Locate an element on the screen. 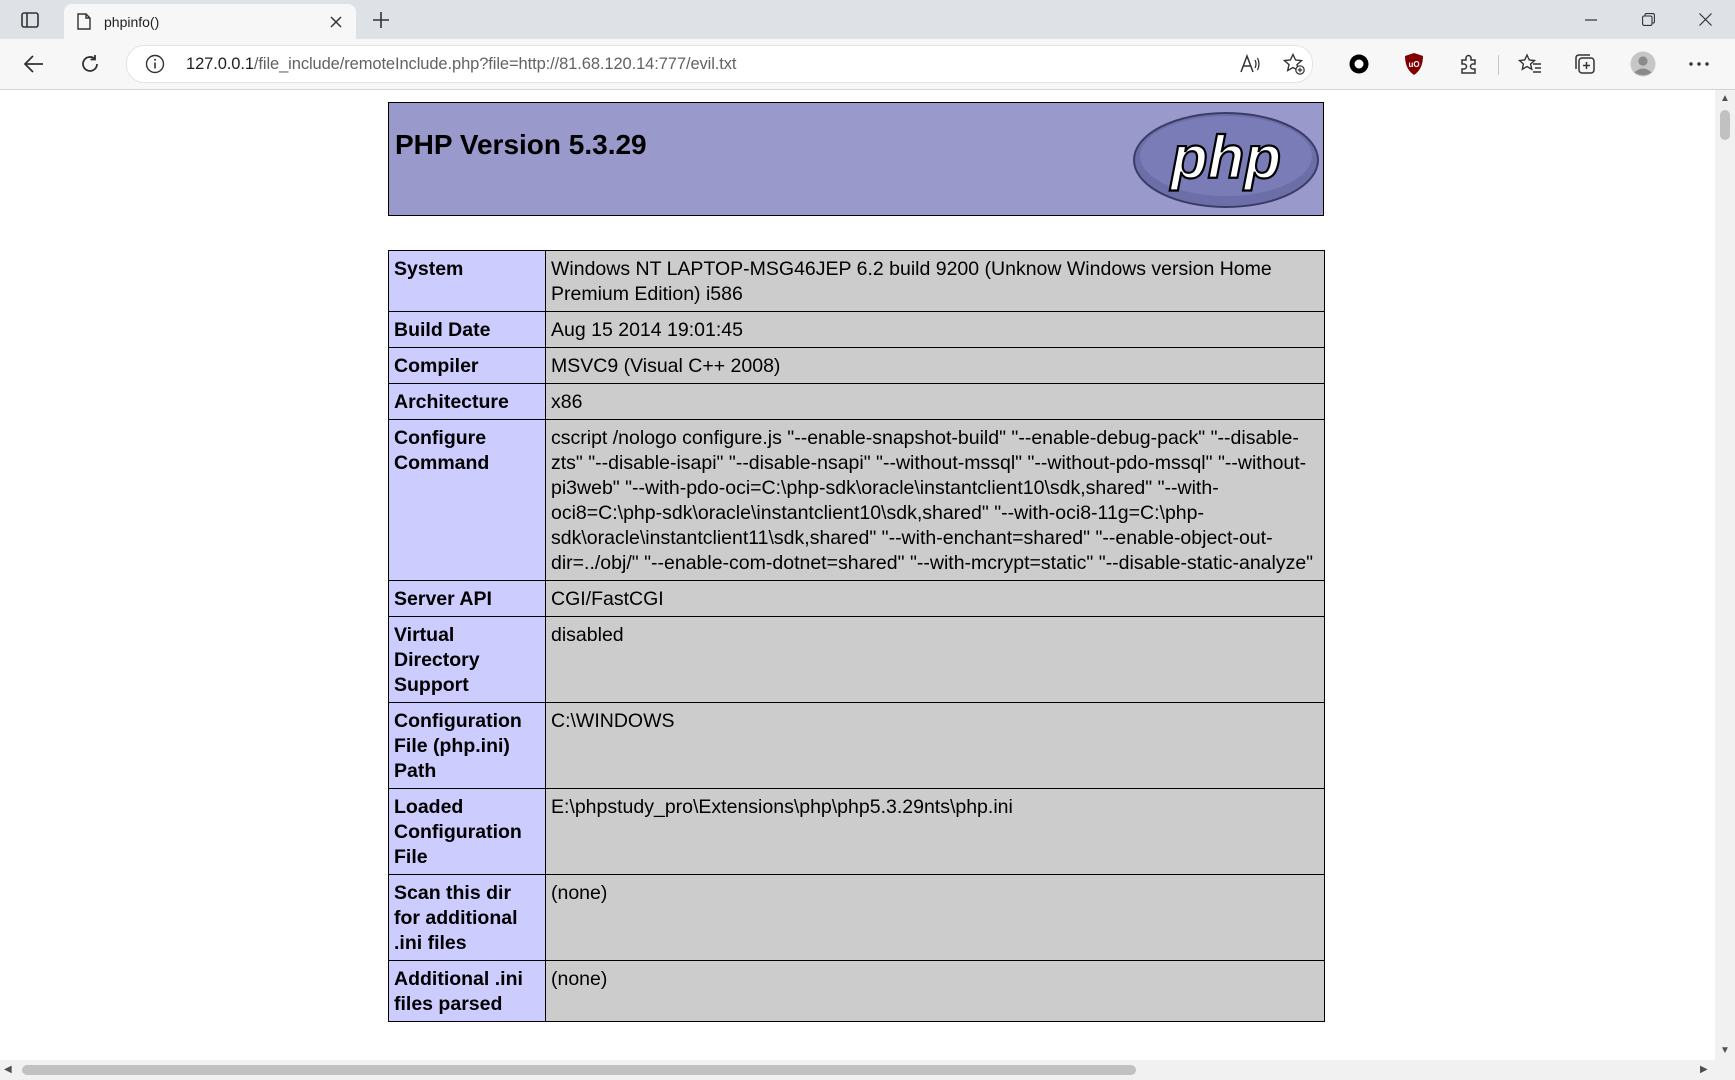  row-key: Build Date is located at coordinates (467, 329).